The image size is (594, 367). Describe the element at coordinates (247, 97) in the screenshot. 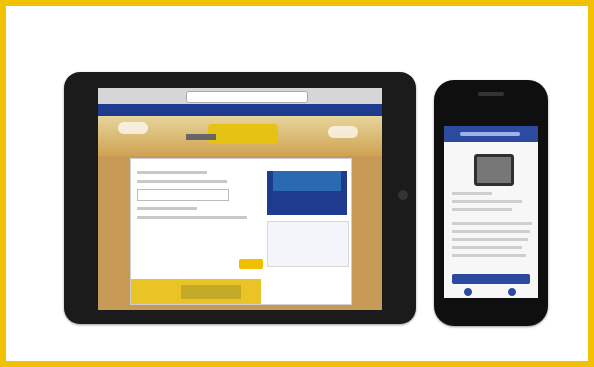

I see `address-bar` at that location.